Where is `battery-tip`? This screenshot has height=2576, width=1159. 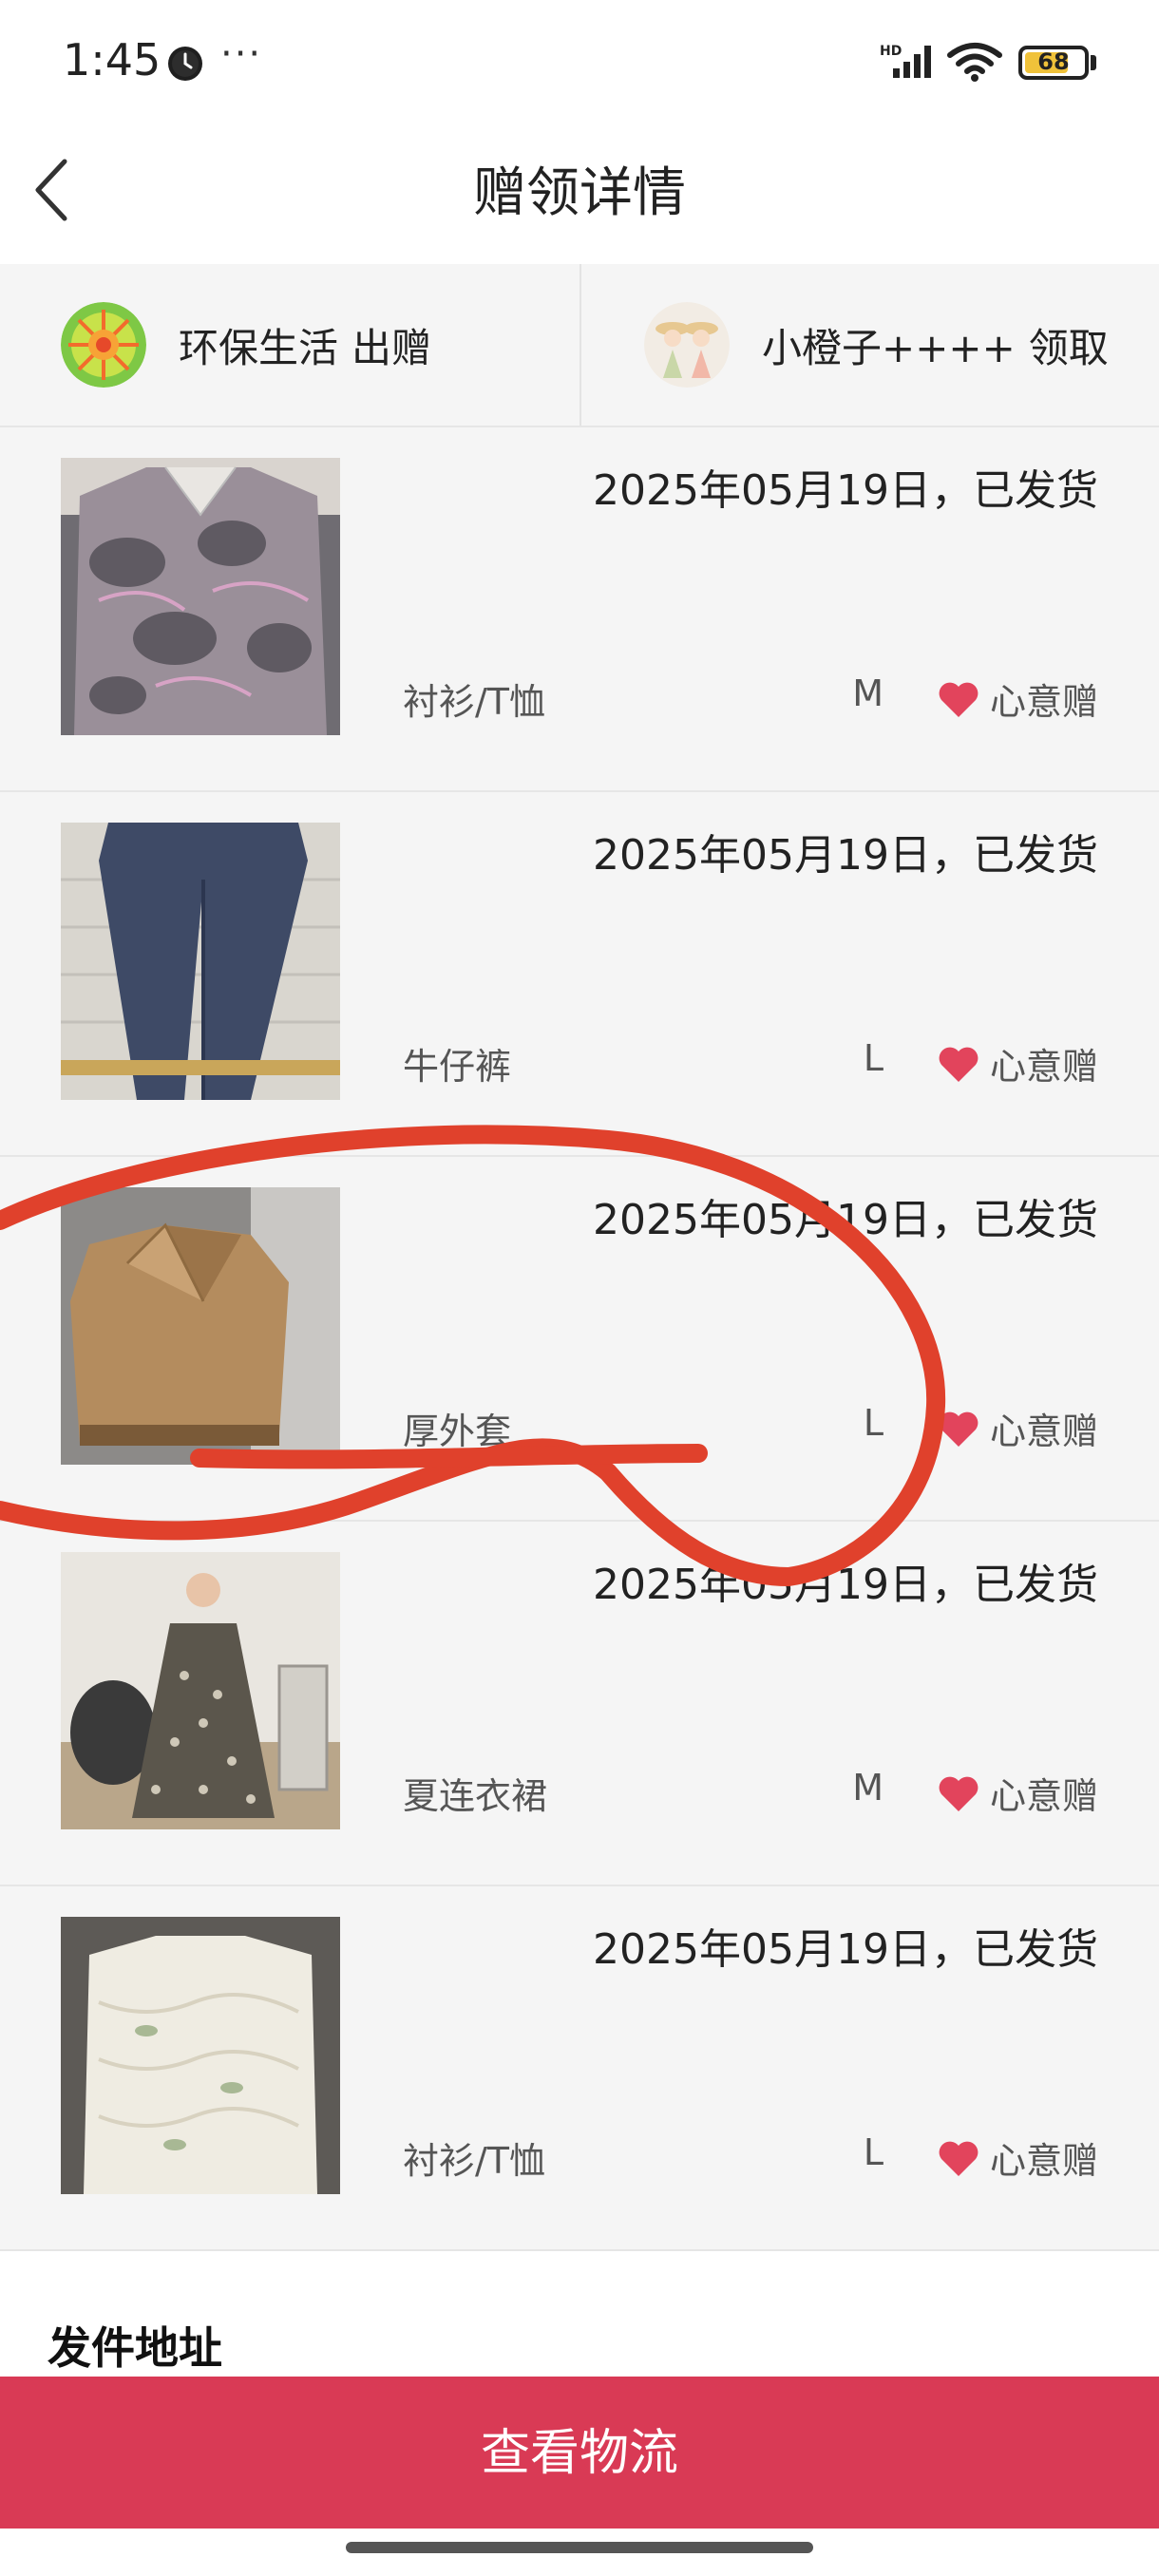 battery-tip is located at coordinates (1093, 62).